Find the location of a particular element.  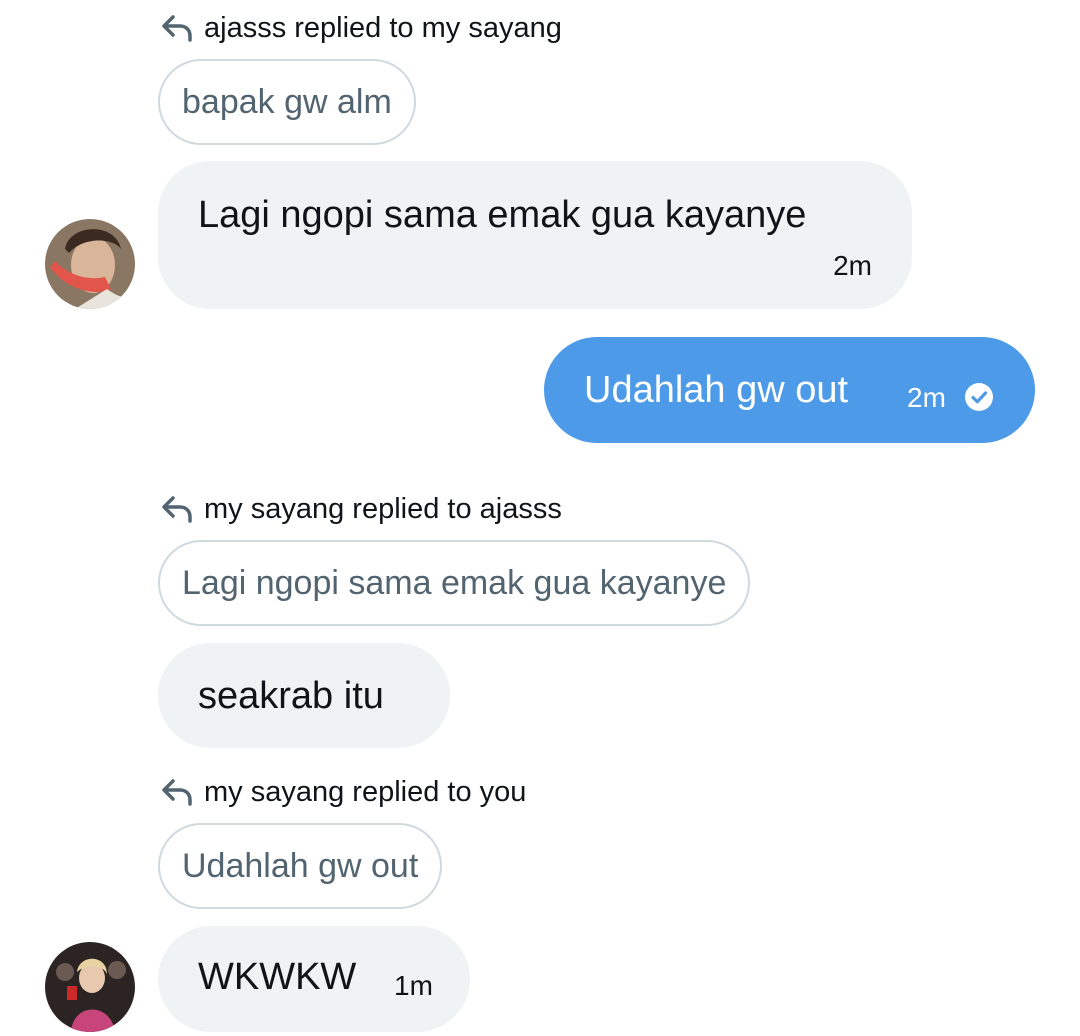

message-bubble-outgoing: Udahlah gw out 2m is located at coordinates (789, 390).